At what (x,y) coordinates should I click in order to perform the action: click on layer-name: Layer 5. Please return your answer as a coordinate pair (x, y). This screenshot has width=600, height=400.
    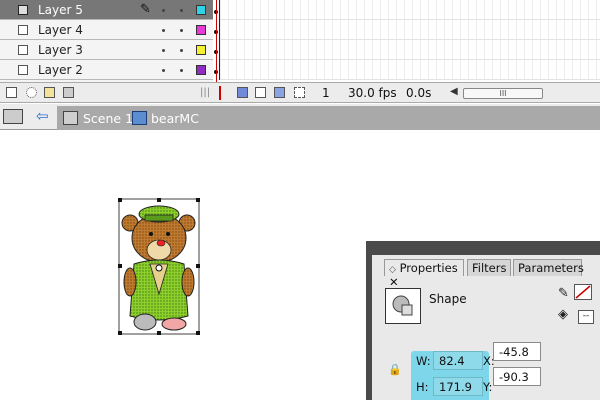
    Looking at the image, I should click on (60, 10).